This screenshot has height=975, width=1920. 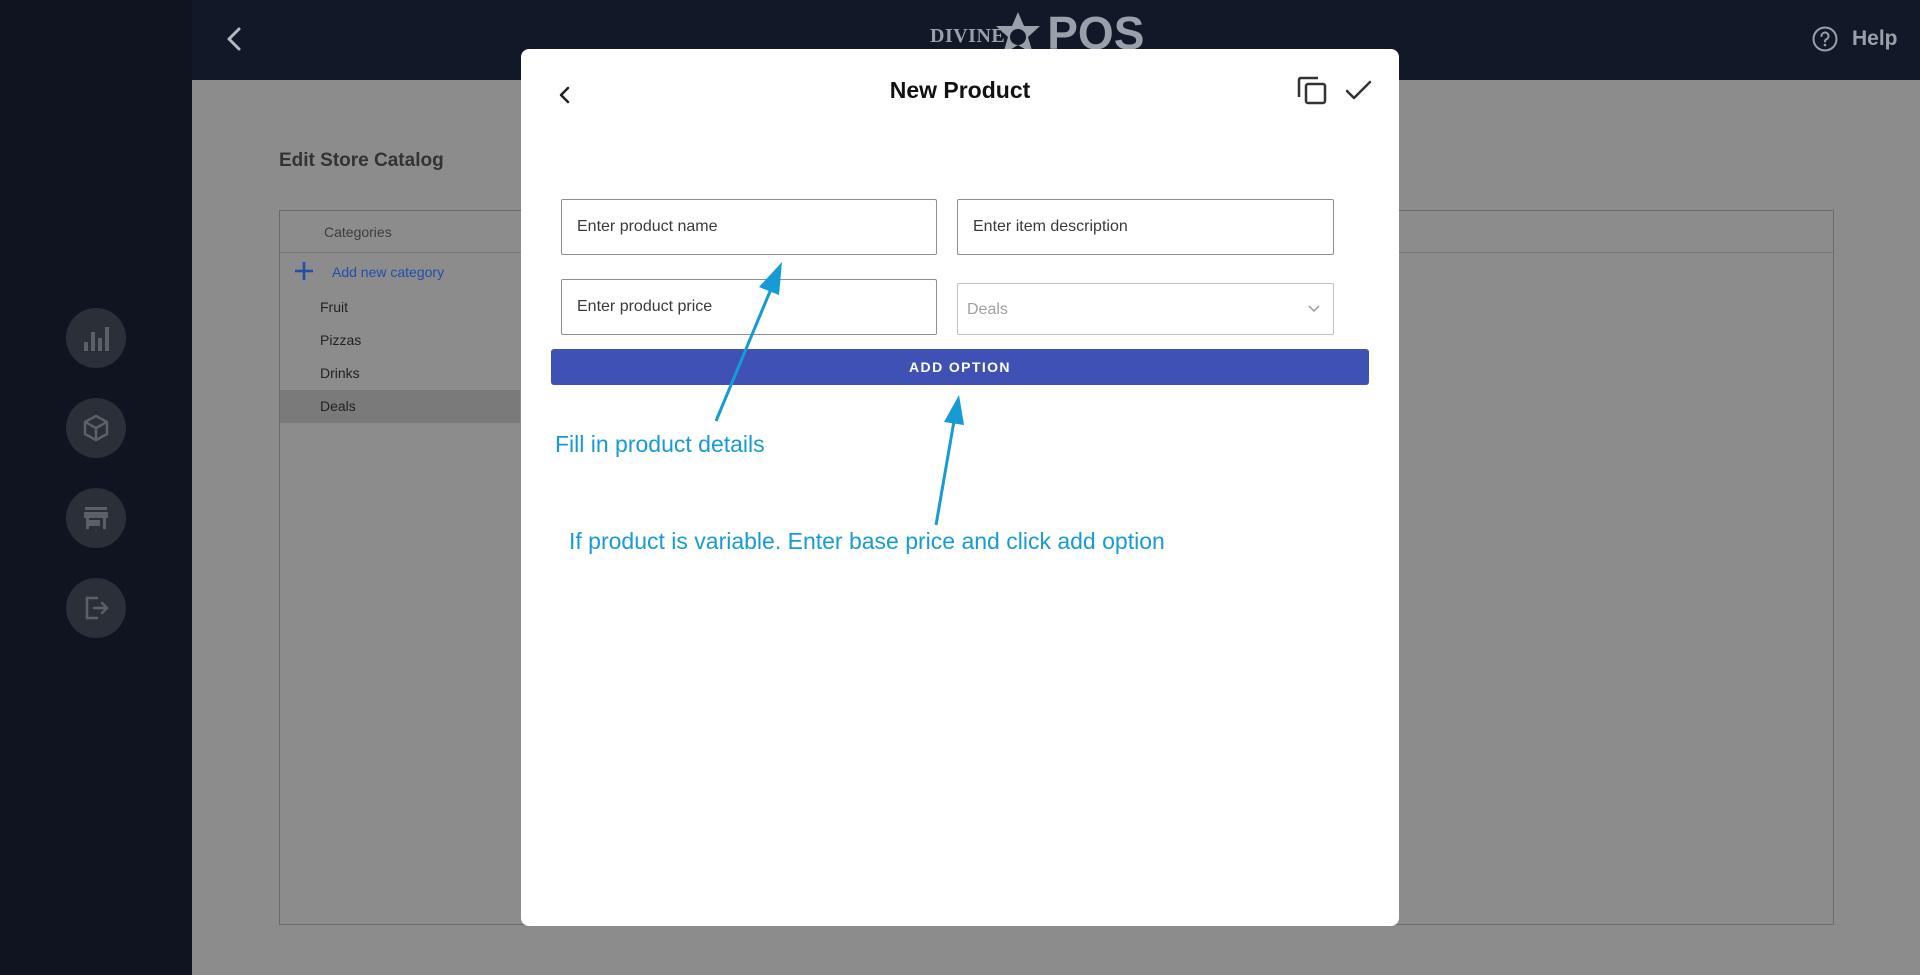 What do you see at coordinates (1875, 38) in the screenshot?
I see `help-label: Help` at bounding box center [1875, 38].